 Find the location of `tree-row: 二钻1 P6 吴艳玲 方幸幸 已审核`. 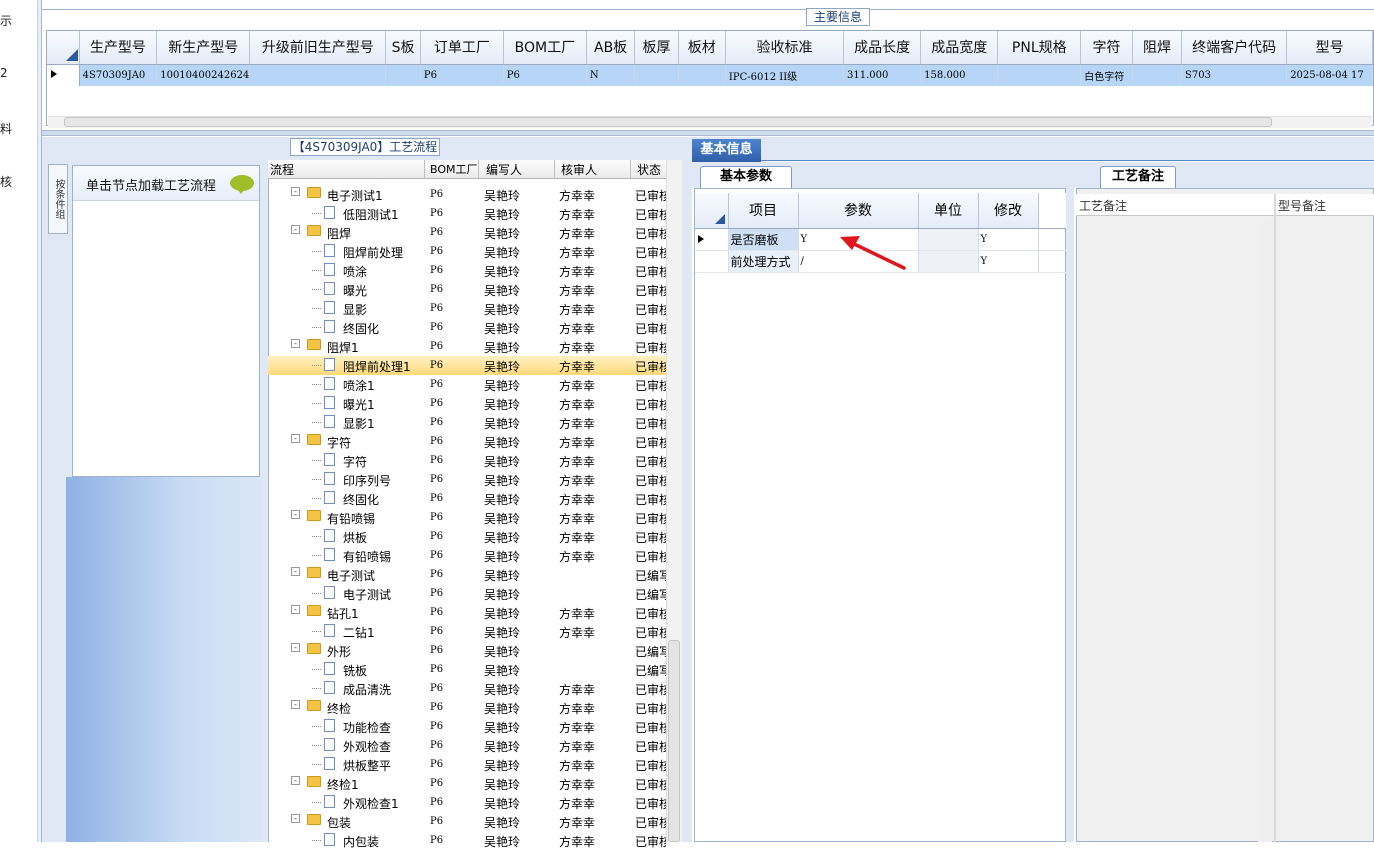

tree-row: 二钻1 P6 吴艳玲 方幸幸 已审核 is located at coordinates (467, 631).